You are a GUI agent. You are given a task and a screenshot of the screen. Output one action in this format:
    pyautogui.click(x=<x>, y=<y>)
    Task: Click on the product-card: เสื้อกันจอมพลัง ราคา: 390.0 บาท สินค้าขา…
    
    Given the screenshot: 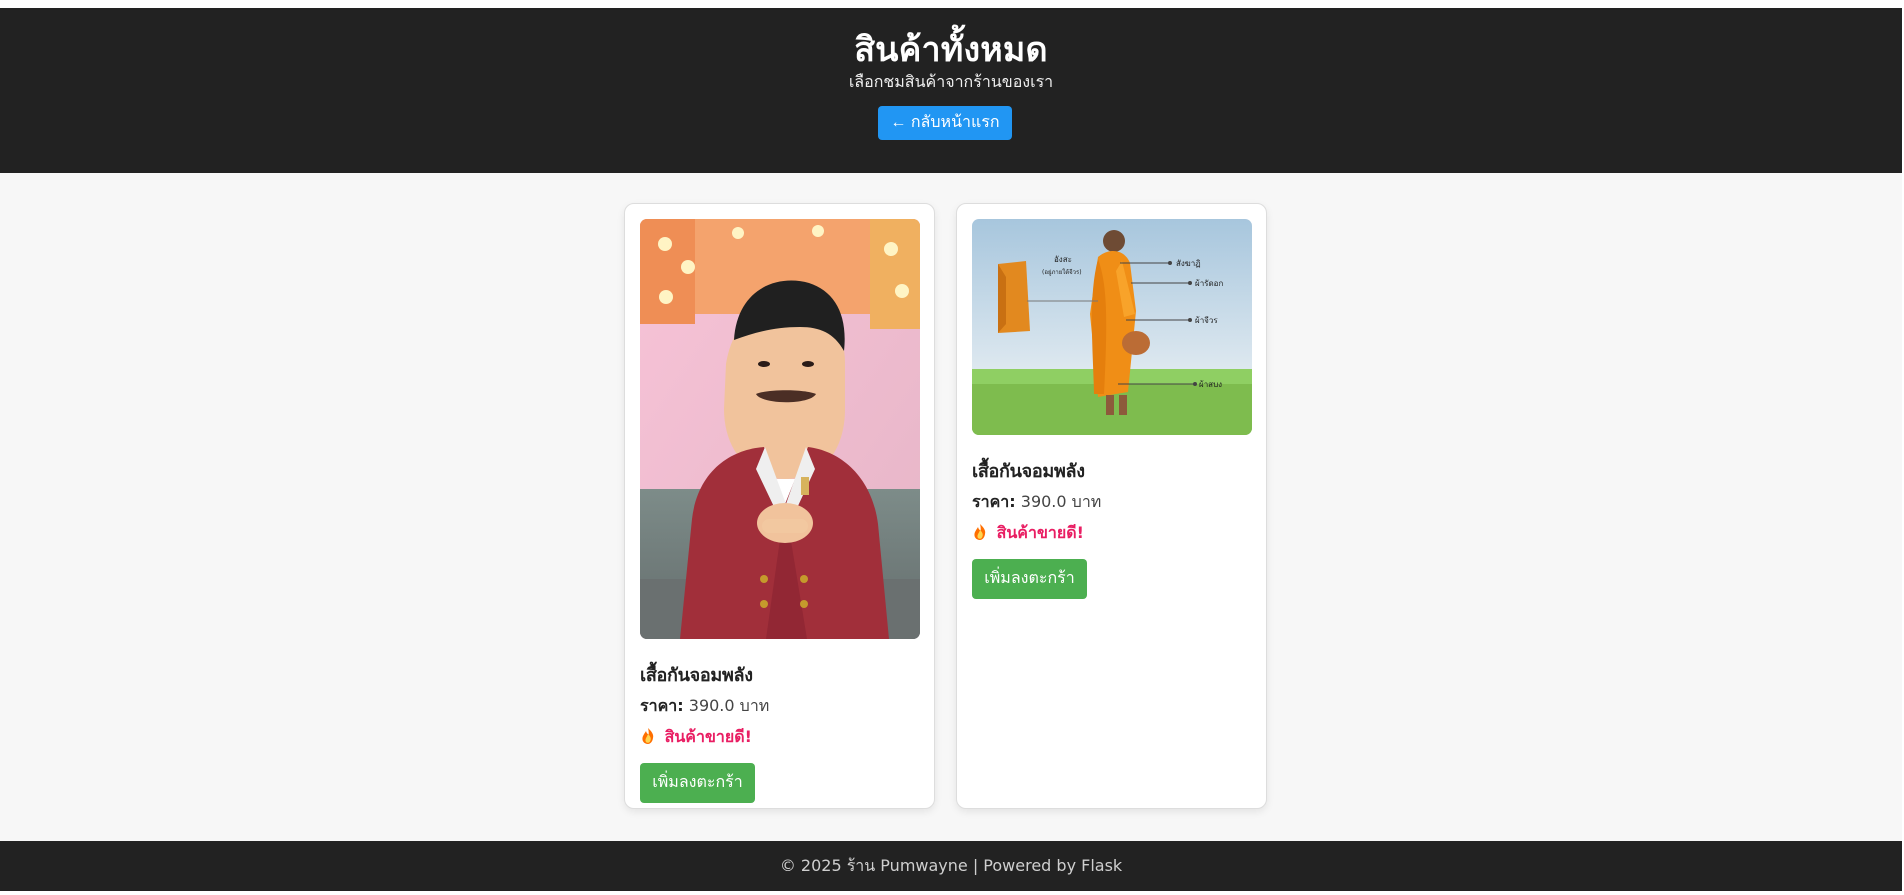 What is the action you would take?
    pyautogui.click(x=779, y=506)
    